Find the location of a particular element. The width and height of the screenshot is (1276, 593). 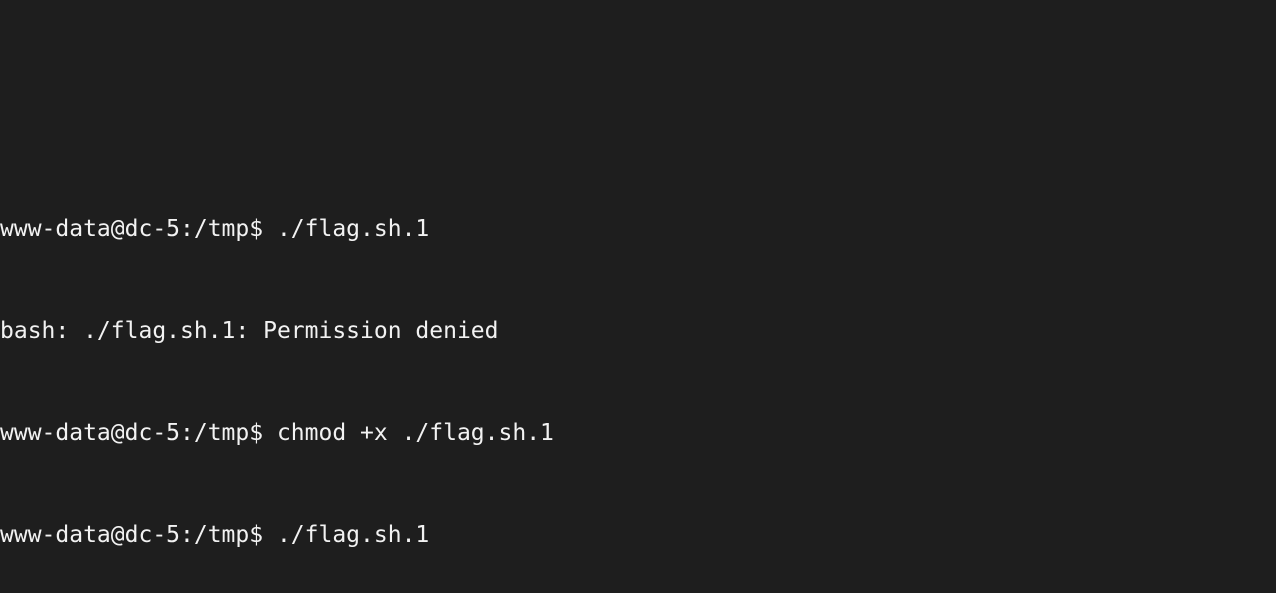

terminal-line: www-data@dc-5:/tmp$ chmod +x ./flag.sh.1 is located at coordinates (277, 433).